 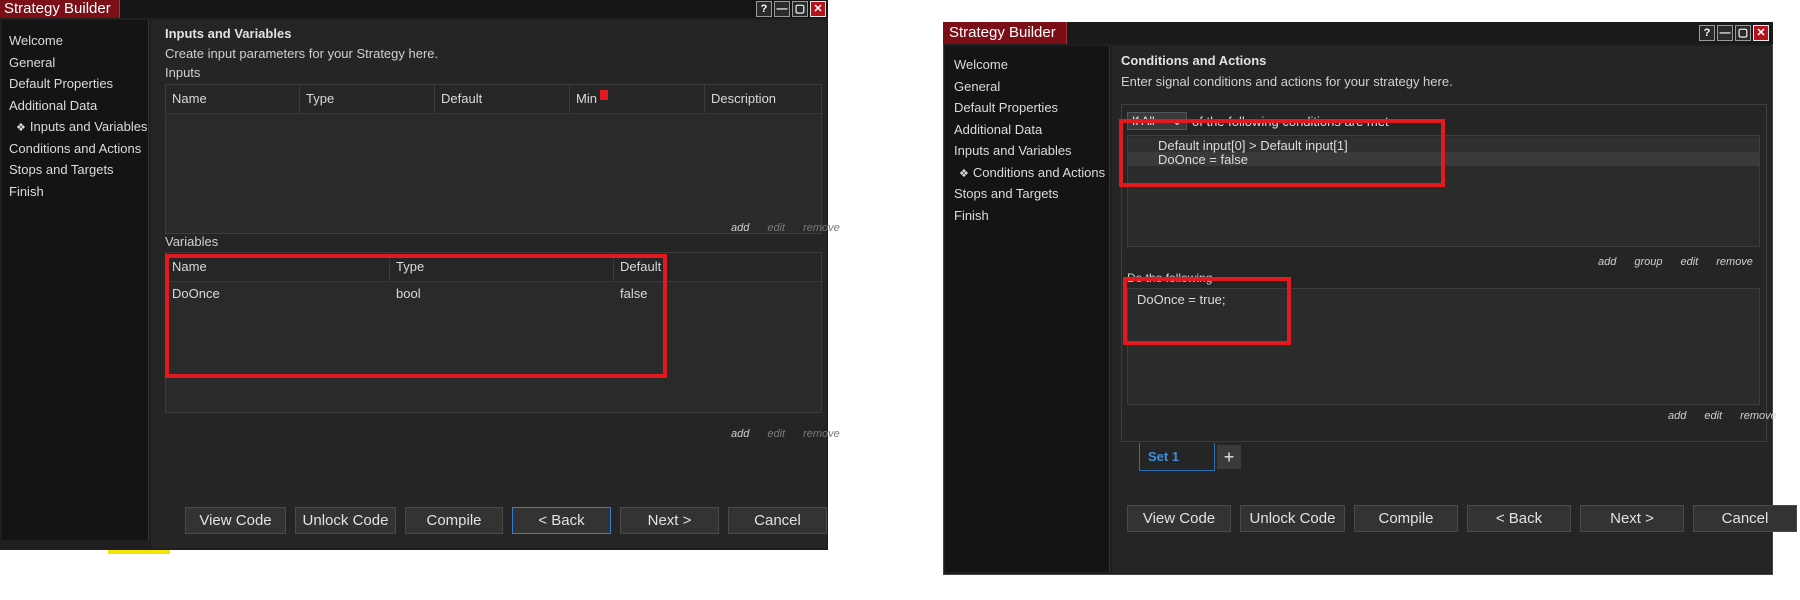 I want to click on nav-label: Stops and Targets, so click(x=61, y=169).